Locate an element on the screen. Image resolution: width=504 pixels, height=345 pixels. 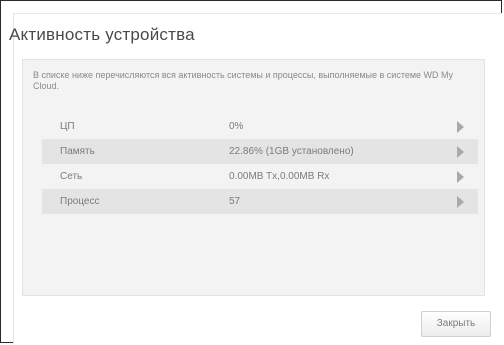
row-value: 0% is located at coordinates (236, 126).